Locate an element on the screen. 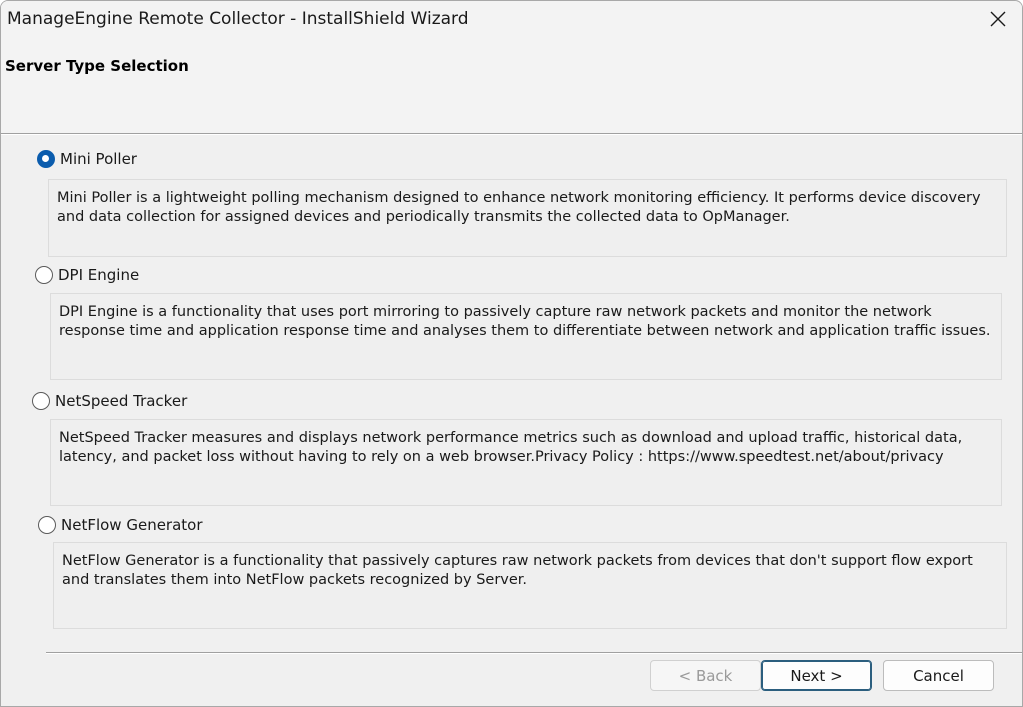 The height and width of the screenshot is (707, 1023). radio-netflow-generator: NetFlow Generator is located at coordinates (120, 525).